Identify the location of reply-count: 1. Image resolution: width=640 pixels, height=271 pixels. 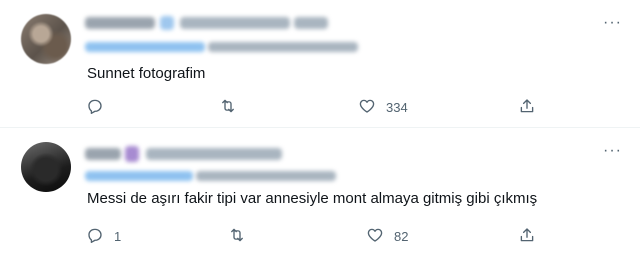
(118, 236).